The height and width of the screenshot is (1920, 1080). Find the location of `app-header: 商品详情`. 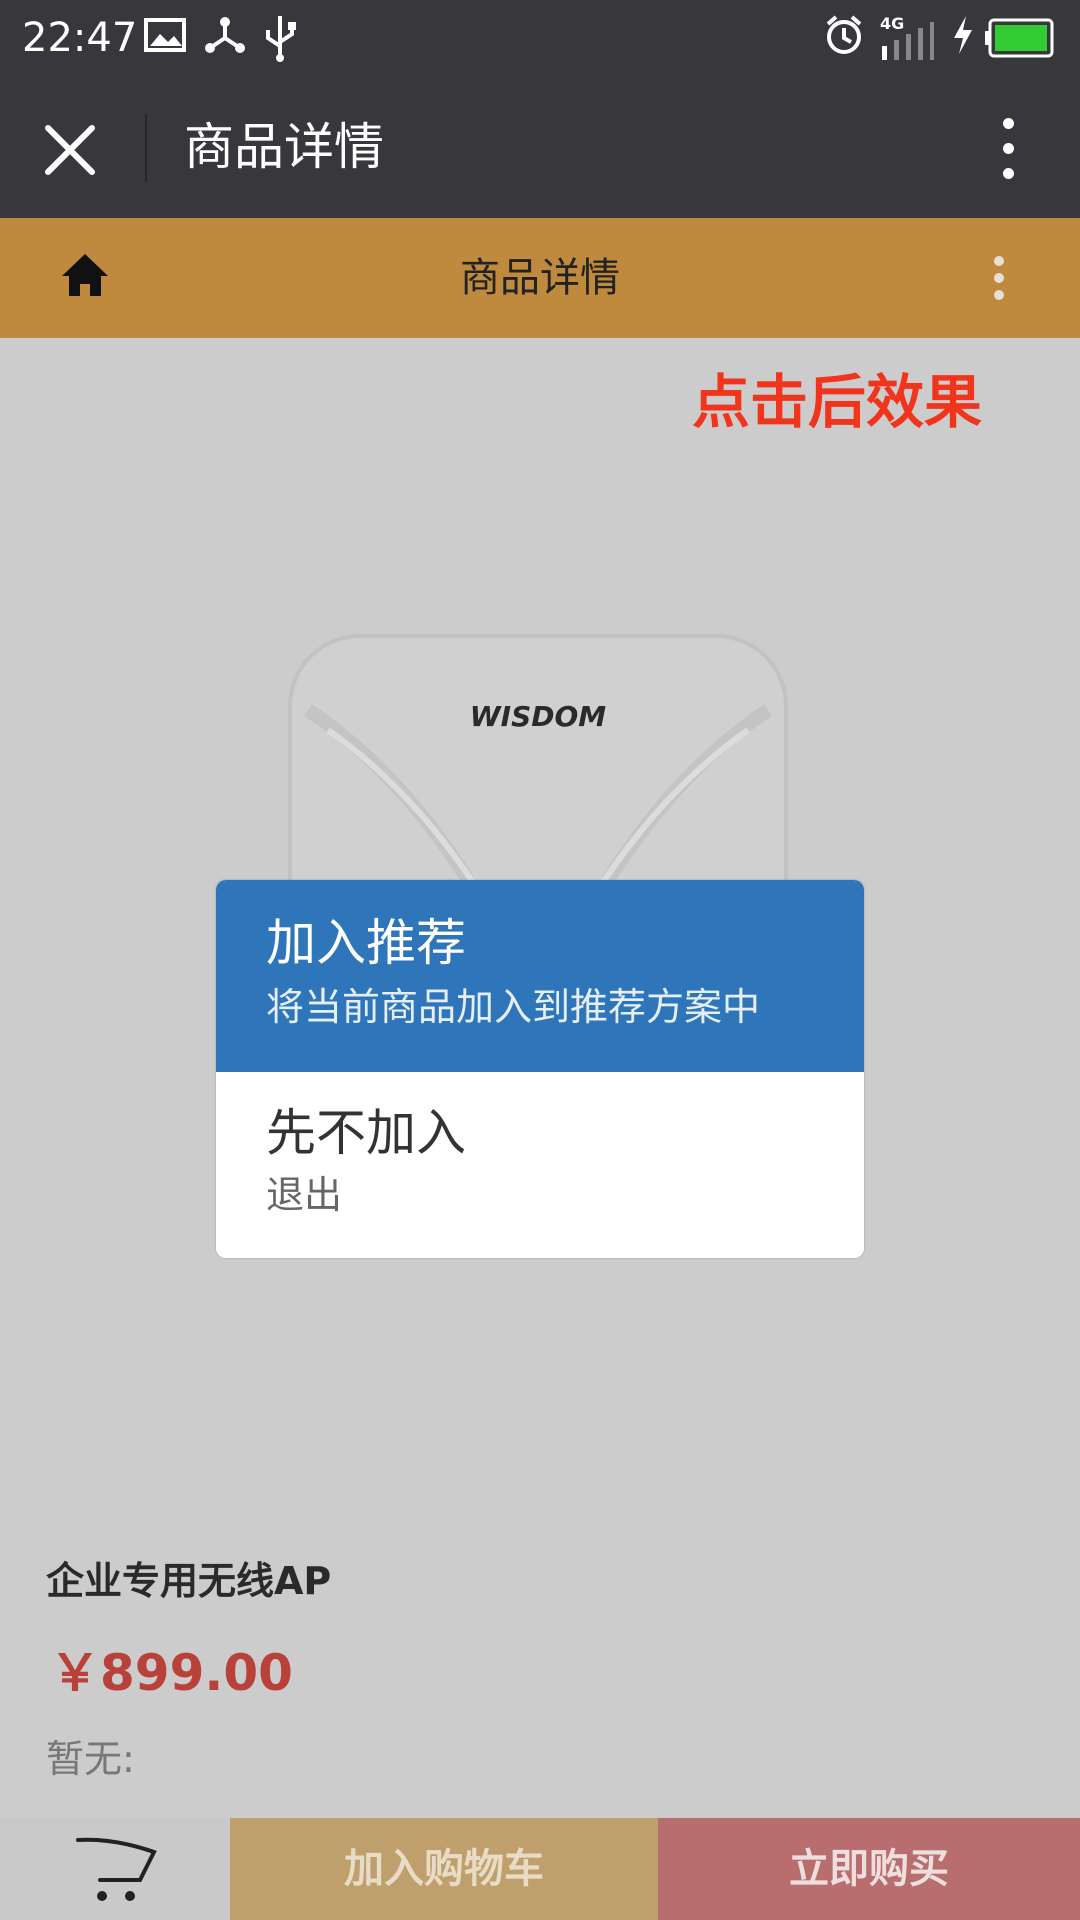

app-header: 商品详情 is located at coordinates (540, 278).